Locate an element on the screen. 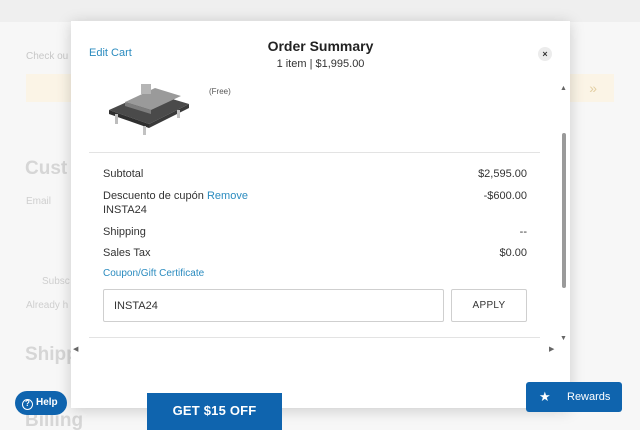 The image size is (640, 430). discount-code: INSTA24 is located at coordinates (125, 210).